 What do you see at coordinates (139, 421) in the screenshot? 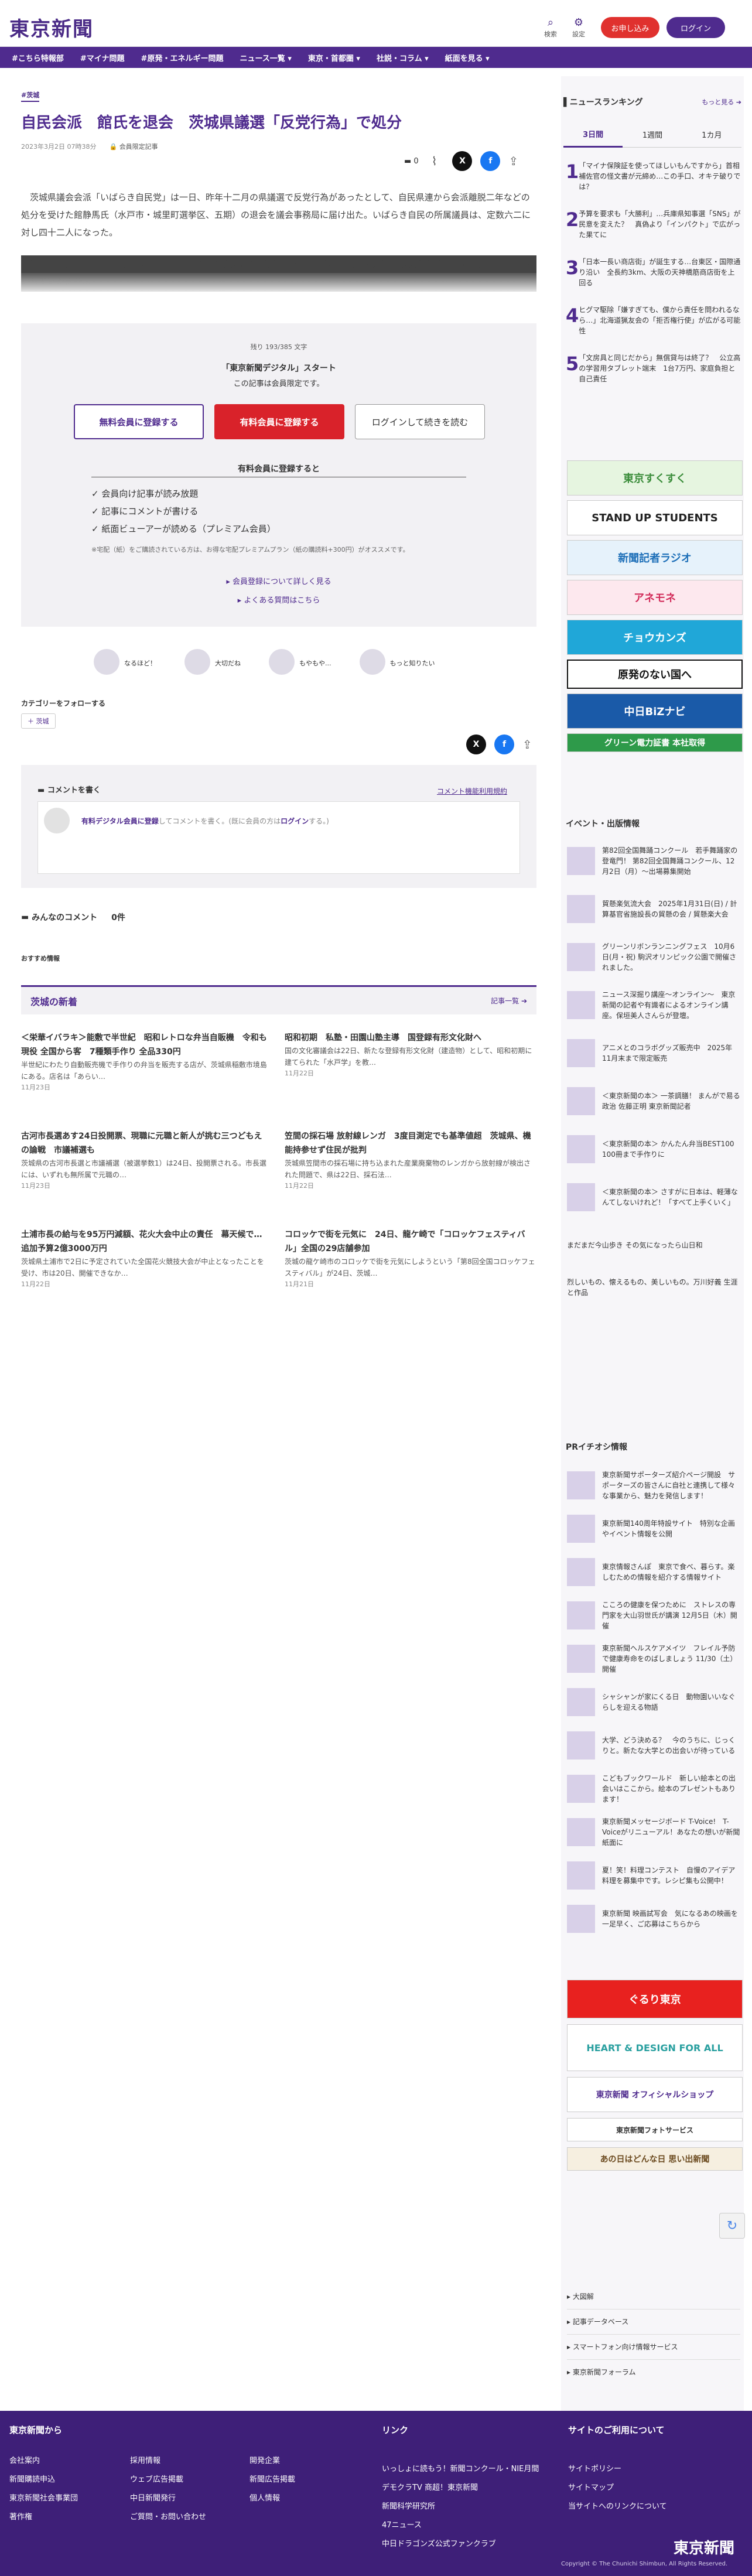
I see `free-register-button: 無料会員に登録する` at bounding box center [139, 421].